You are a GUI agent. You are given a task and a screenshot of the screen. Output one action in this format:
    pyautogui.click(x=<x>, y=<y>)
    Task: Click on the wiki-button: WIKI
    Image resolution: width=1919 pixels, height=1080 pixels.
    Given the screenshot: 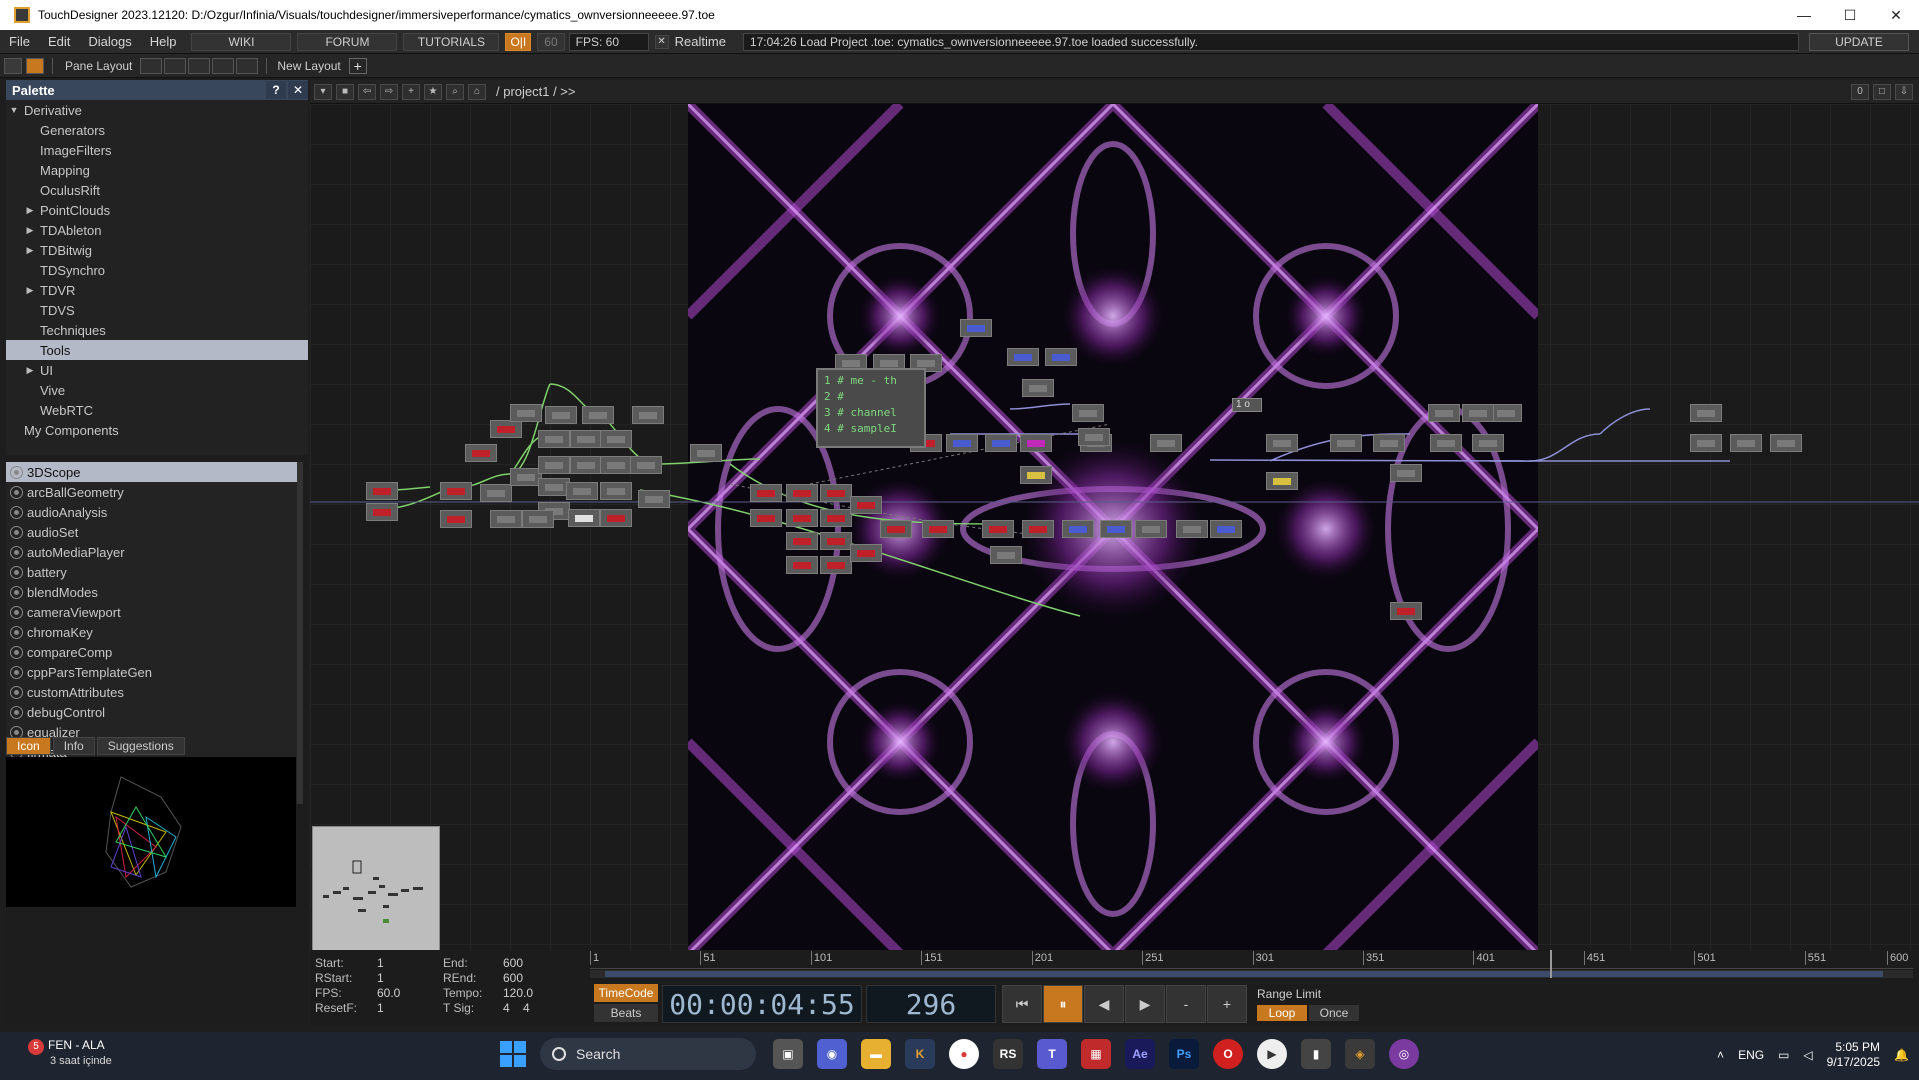 What is the action you would take?
    pyautogui.click(x=241, y=41)
    